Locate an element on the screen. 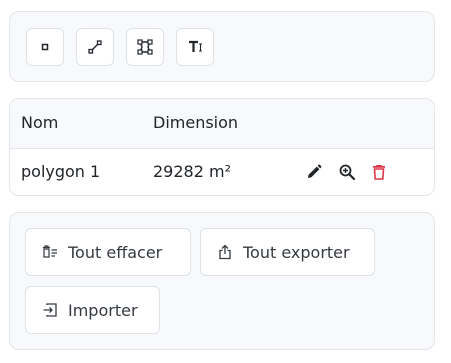 Image resolution: width=451 pixels, height=363 pixels. point-tool-button is located at coordinates (45, 47).